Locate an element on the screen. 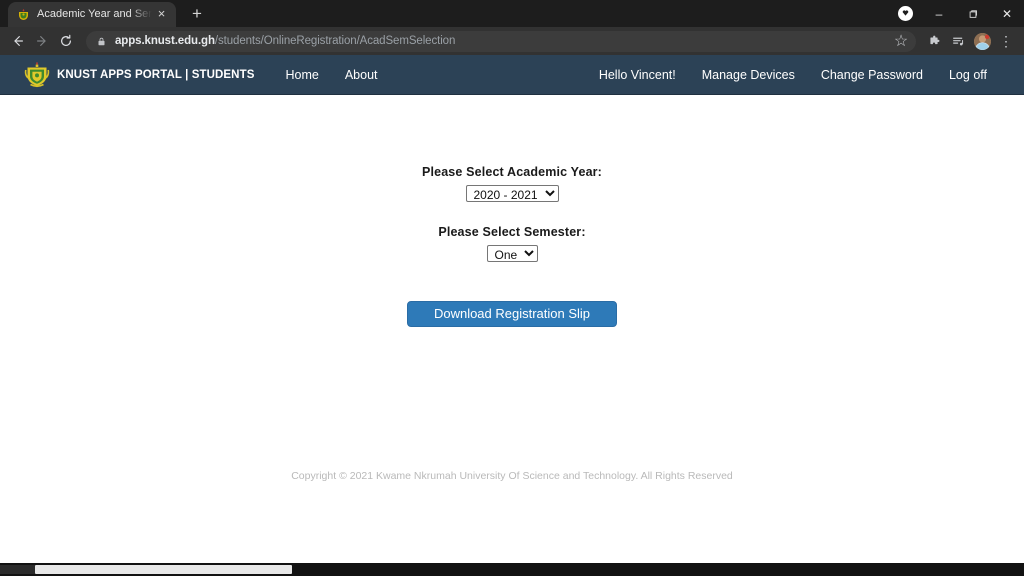  lock-icon is located at coordinates (101, 41).